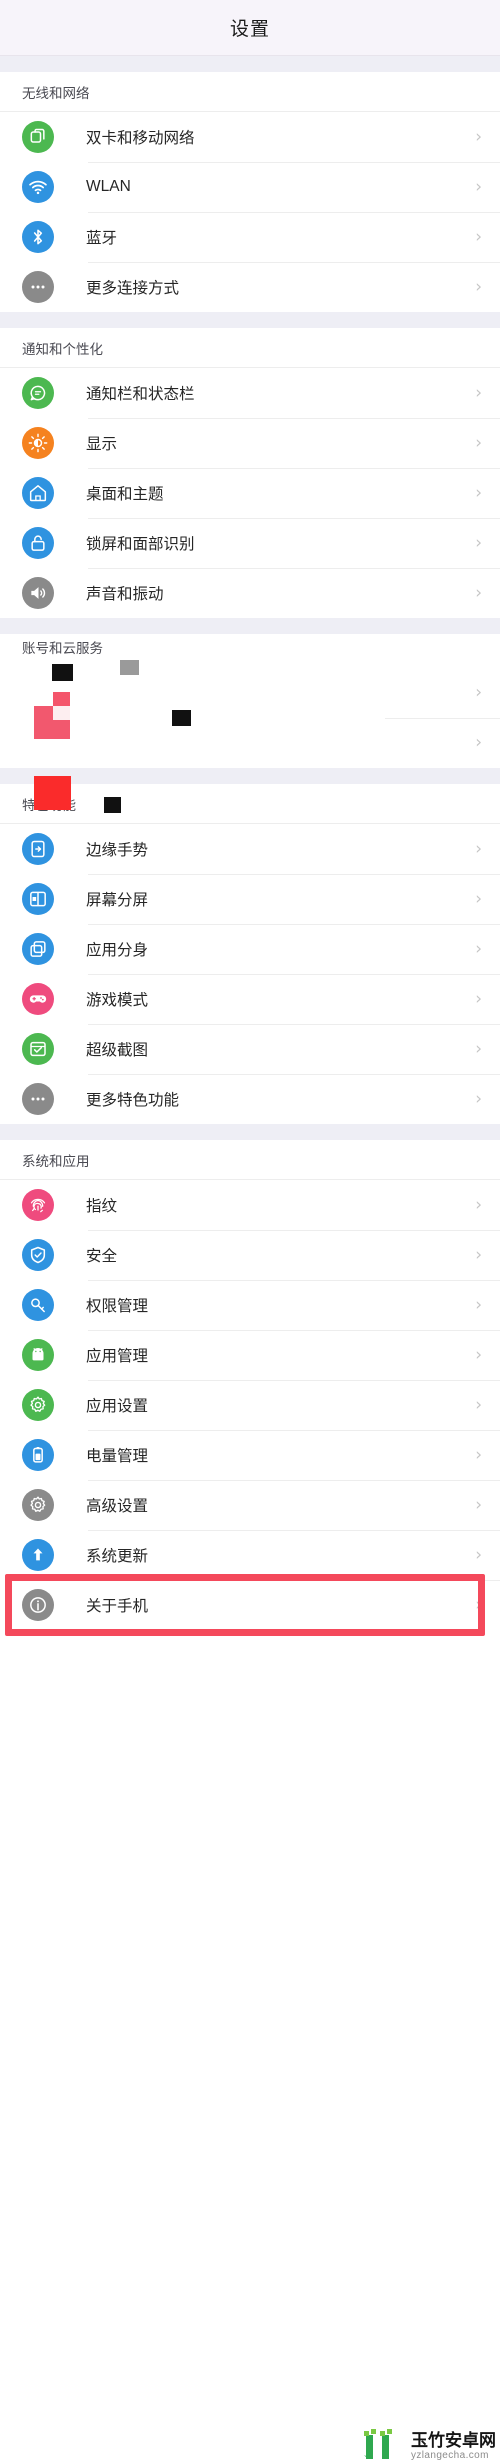 Image resolution: width=500 pixels, height=2463 pixels. I want to click on settings-row-bluetooth-icon: 蓝牙 ›, so click(250, 237).